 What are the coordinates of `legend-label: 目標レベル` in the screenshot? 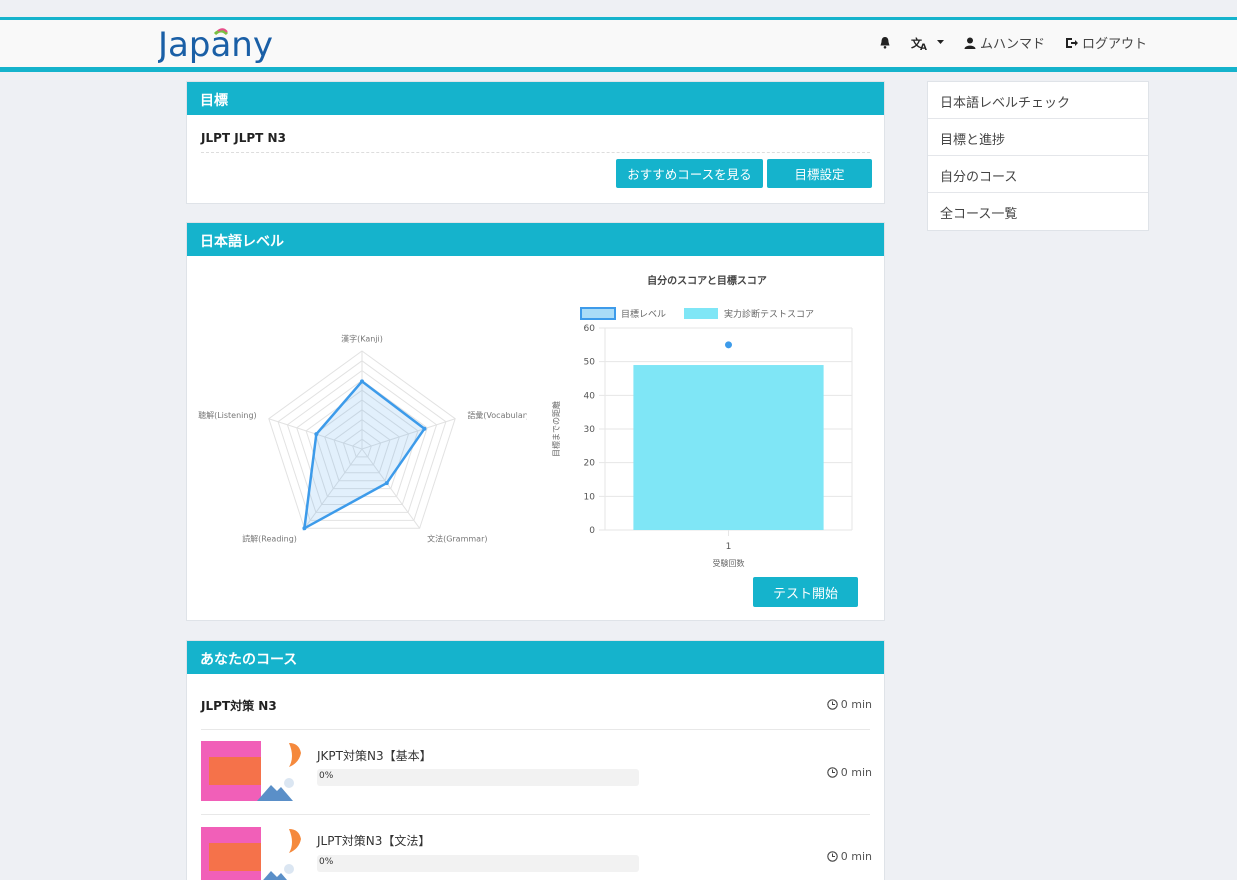 It's located at (643, 314).